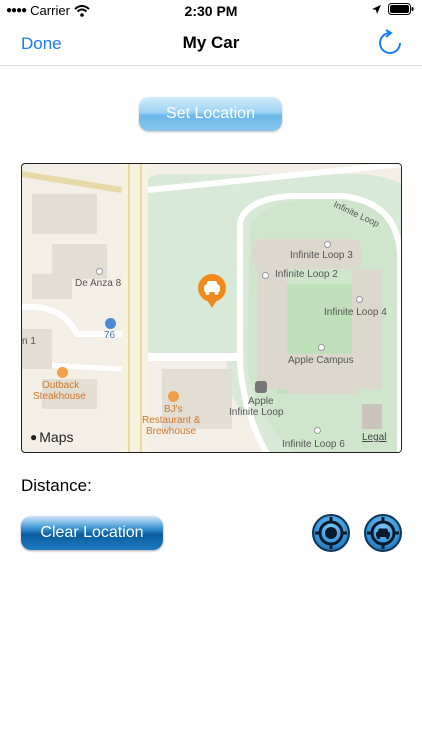 Image resolution: width=422 pixels, height=750 pixels. Describe the element at coordinates (56, 485) in the screenshot. I see `distance-label: Distance:` at that location.